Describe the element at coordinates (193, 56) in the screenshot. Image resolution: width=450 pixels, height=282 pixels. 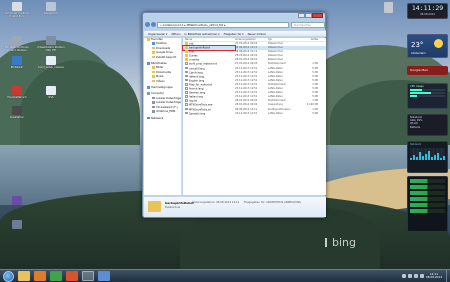
I see `file-name: Guides` at that location.